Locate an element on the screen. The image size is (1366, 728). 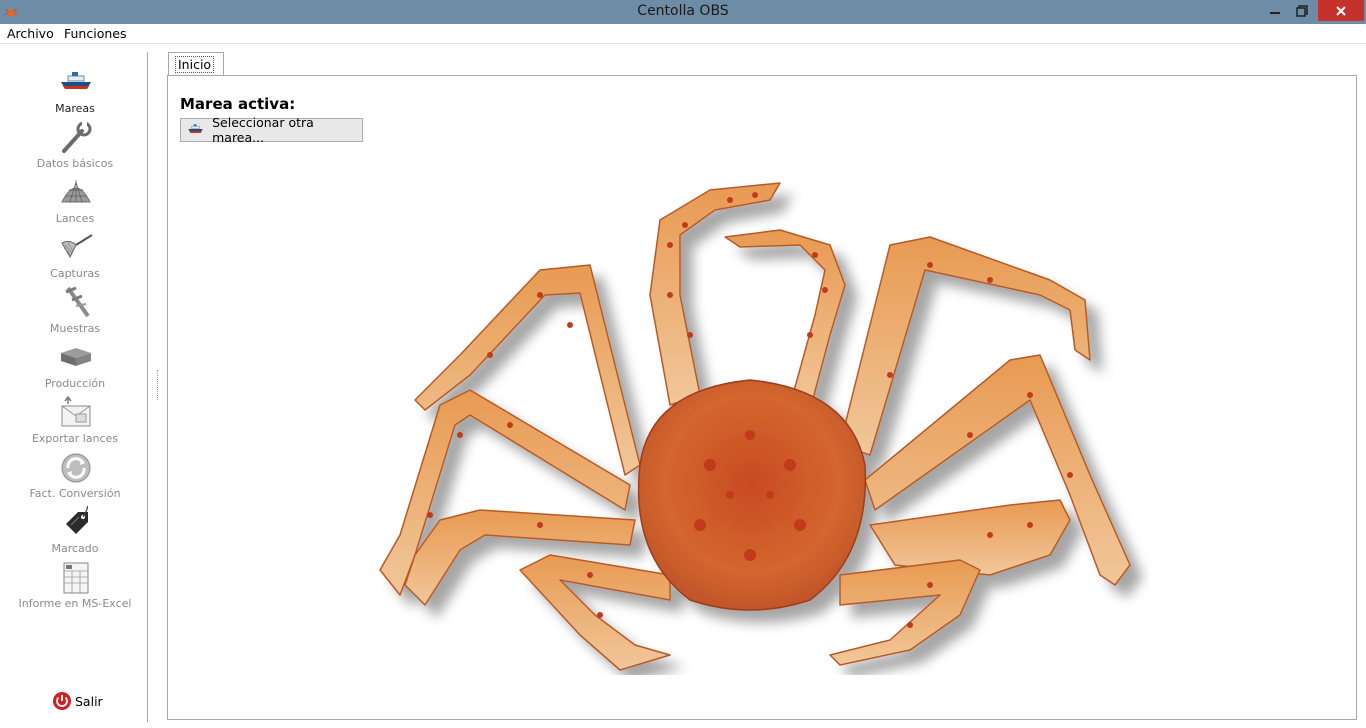
close-button is located at coordinates (1341, 10).